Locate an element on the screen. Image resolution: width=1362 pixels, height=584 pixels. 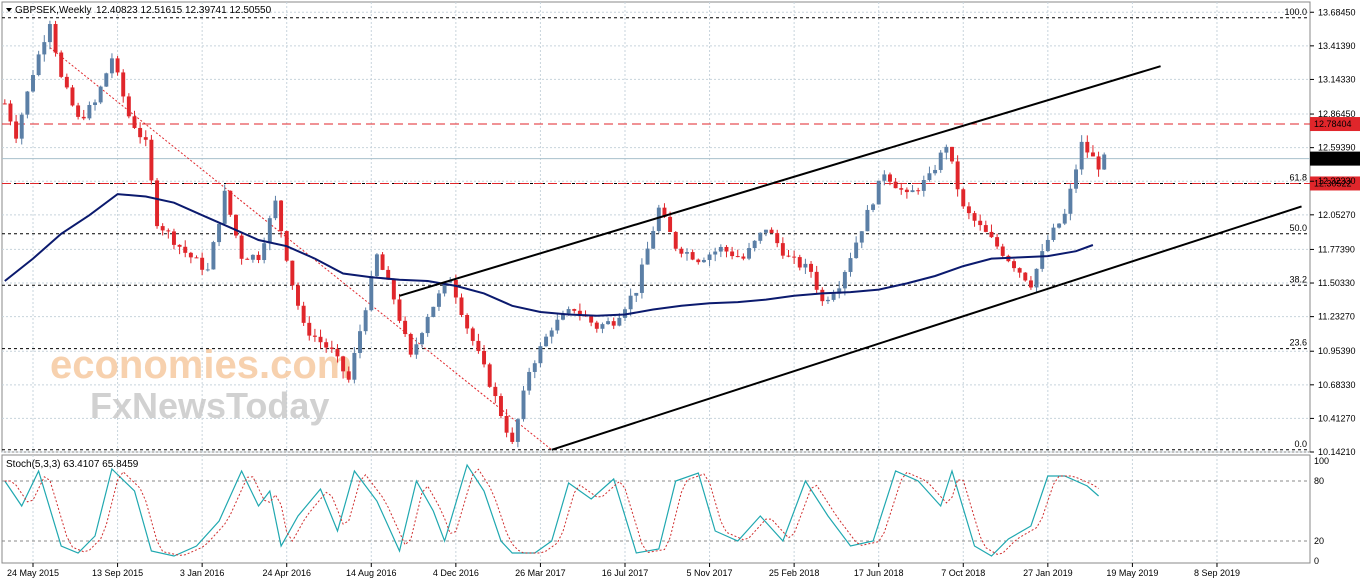
y-tick-label: 10.41270 is located at coordinates (1337, 418).